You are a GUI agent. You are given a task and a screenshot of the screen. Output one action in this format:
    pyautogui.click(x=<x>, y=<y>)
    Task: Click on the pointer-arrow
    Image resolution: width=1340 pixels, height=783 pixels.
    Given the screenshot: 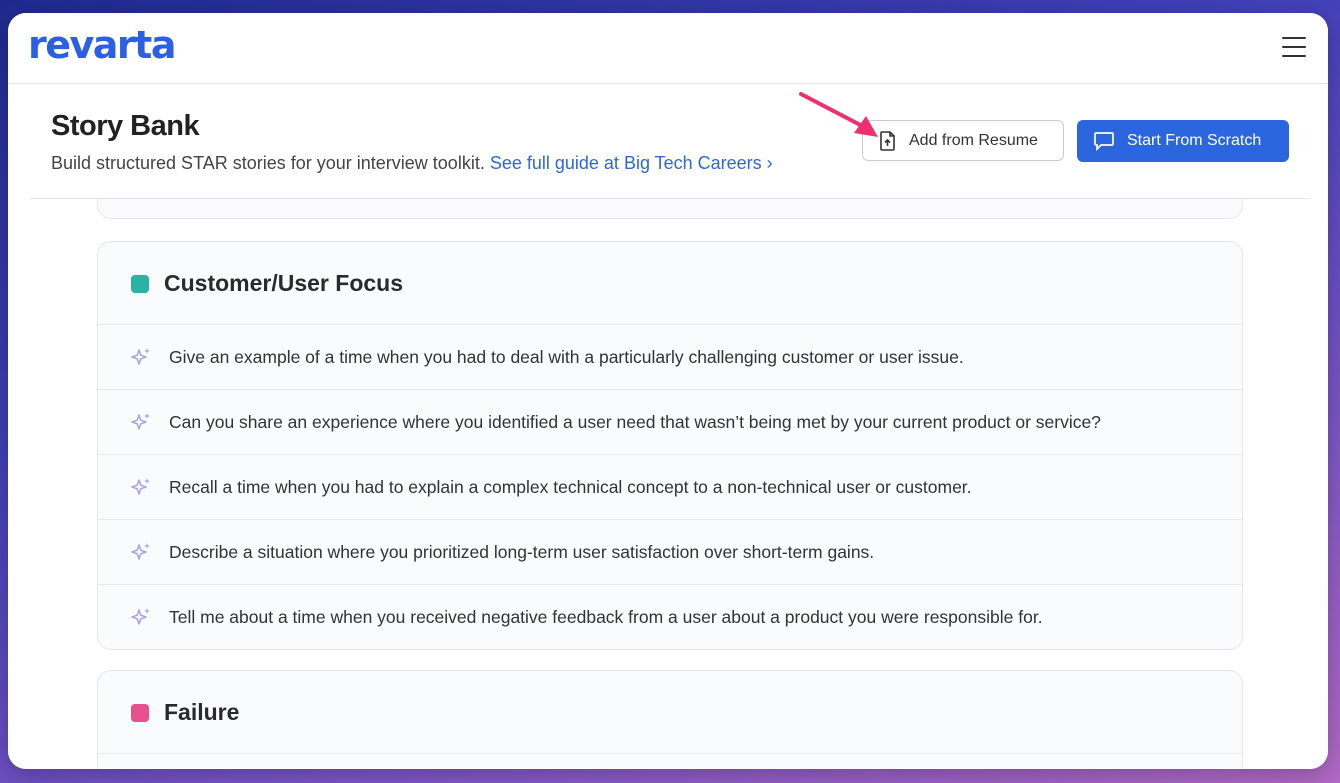 What is the action you would take?
    pyautogui.click(x=838, y=114)
    